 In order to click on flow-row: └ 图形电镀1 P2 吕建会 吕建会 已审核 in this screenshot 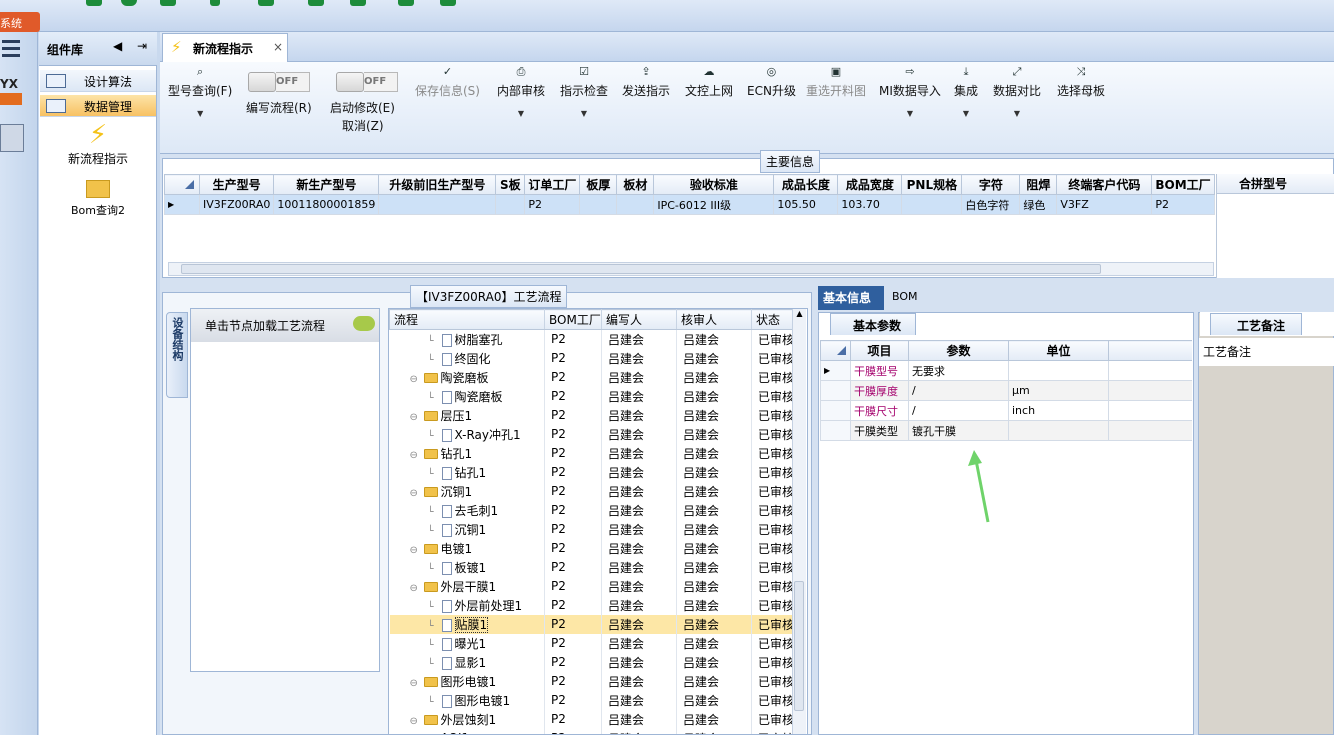, I will do `click(591, 700)`.